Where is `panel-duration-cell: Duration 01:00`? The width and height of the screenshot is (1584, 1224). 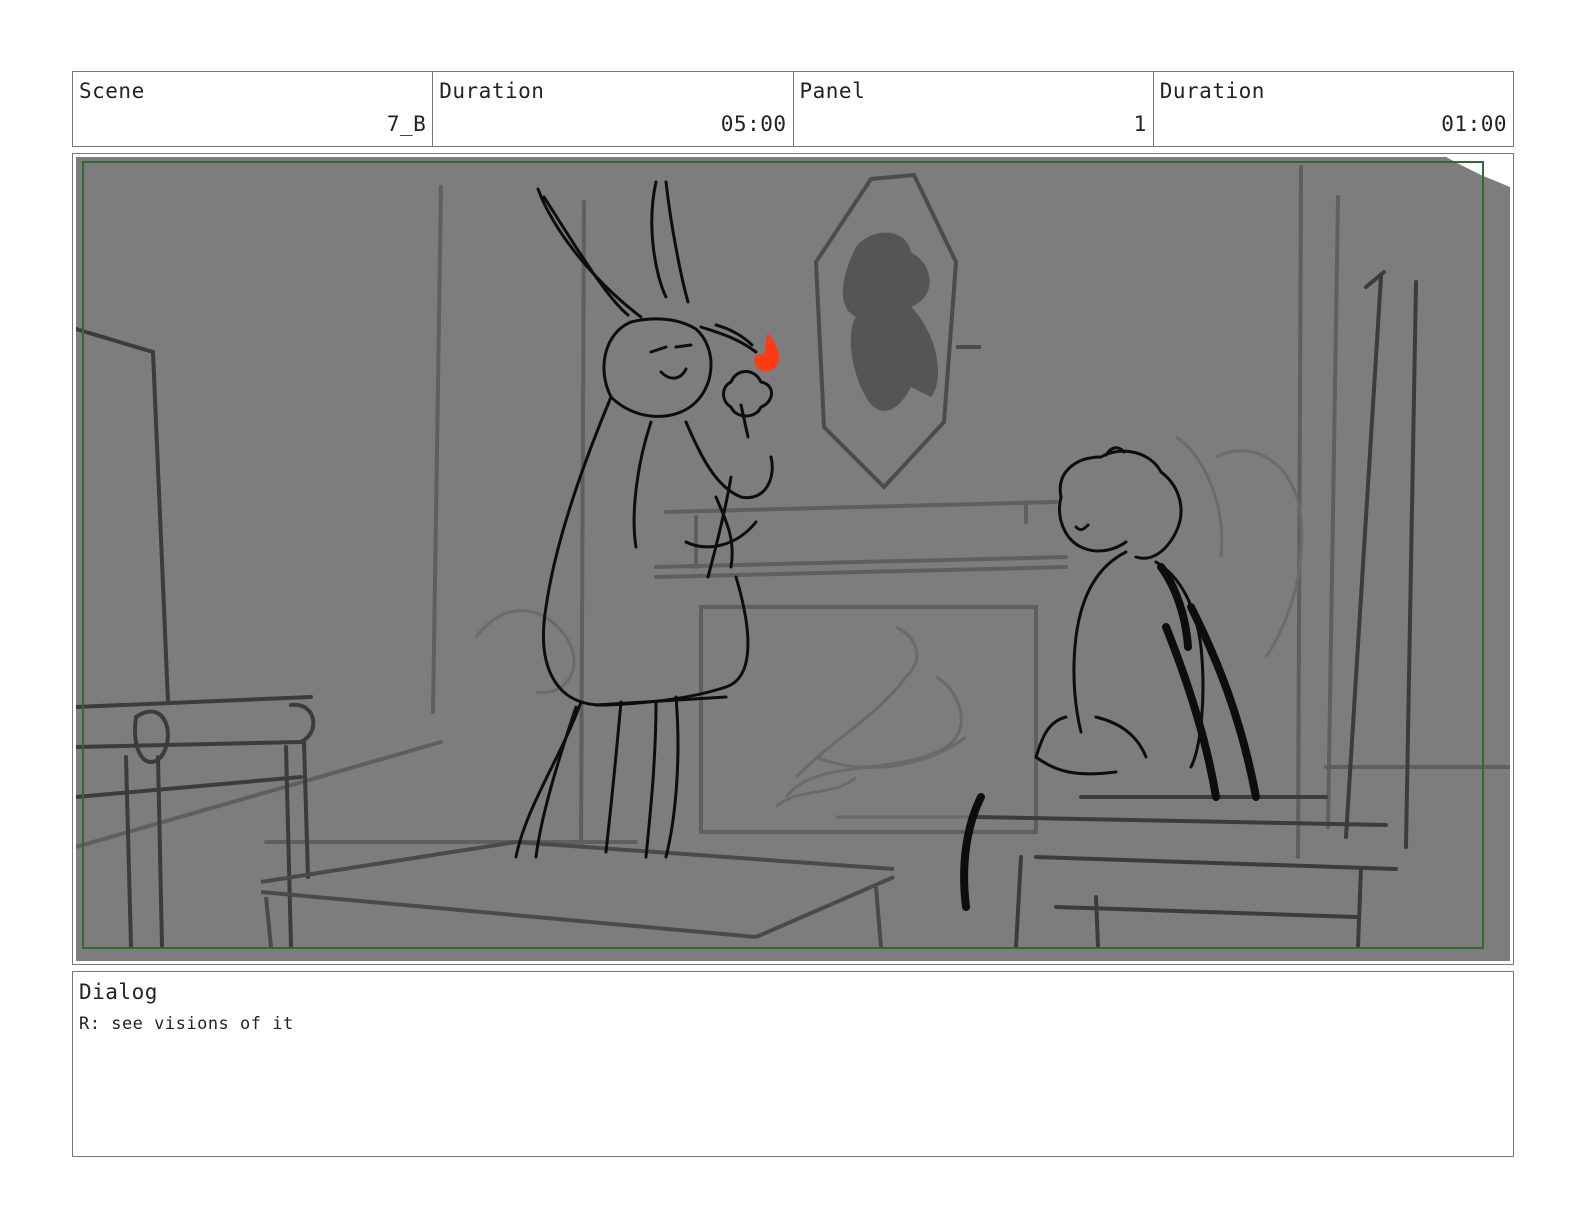 panel-duration-cell: Duration 01:00 is located at coordinates (1333, 109).